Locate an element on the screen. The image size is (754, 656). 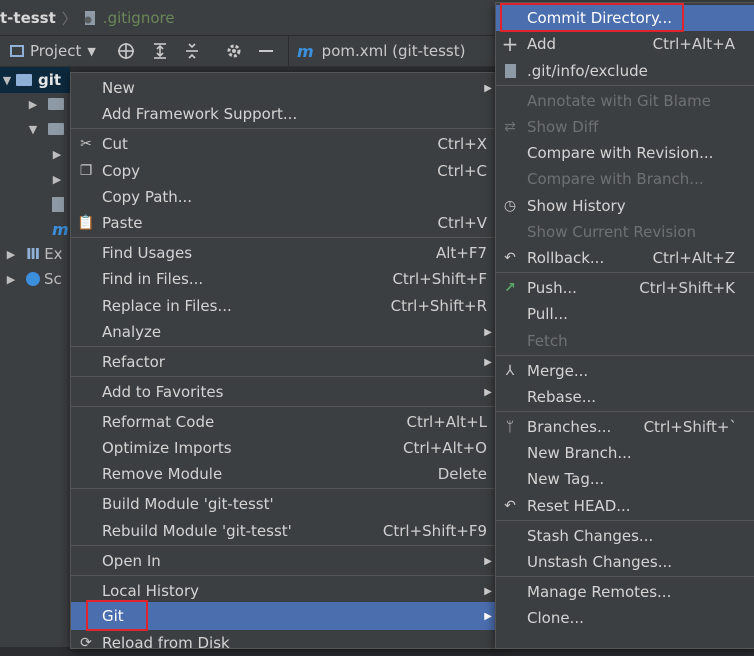
menu-item-find-in-files: Find in Files... Ctrl+Shift+F is located at coordinates (284, 279).